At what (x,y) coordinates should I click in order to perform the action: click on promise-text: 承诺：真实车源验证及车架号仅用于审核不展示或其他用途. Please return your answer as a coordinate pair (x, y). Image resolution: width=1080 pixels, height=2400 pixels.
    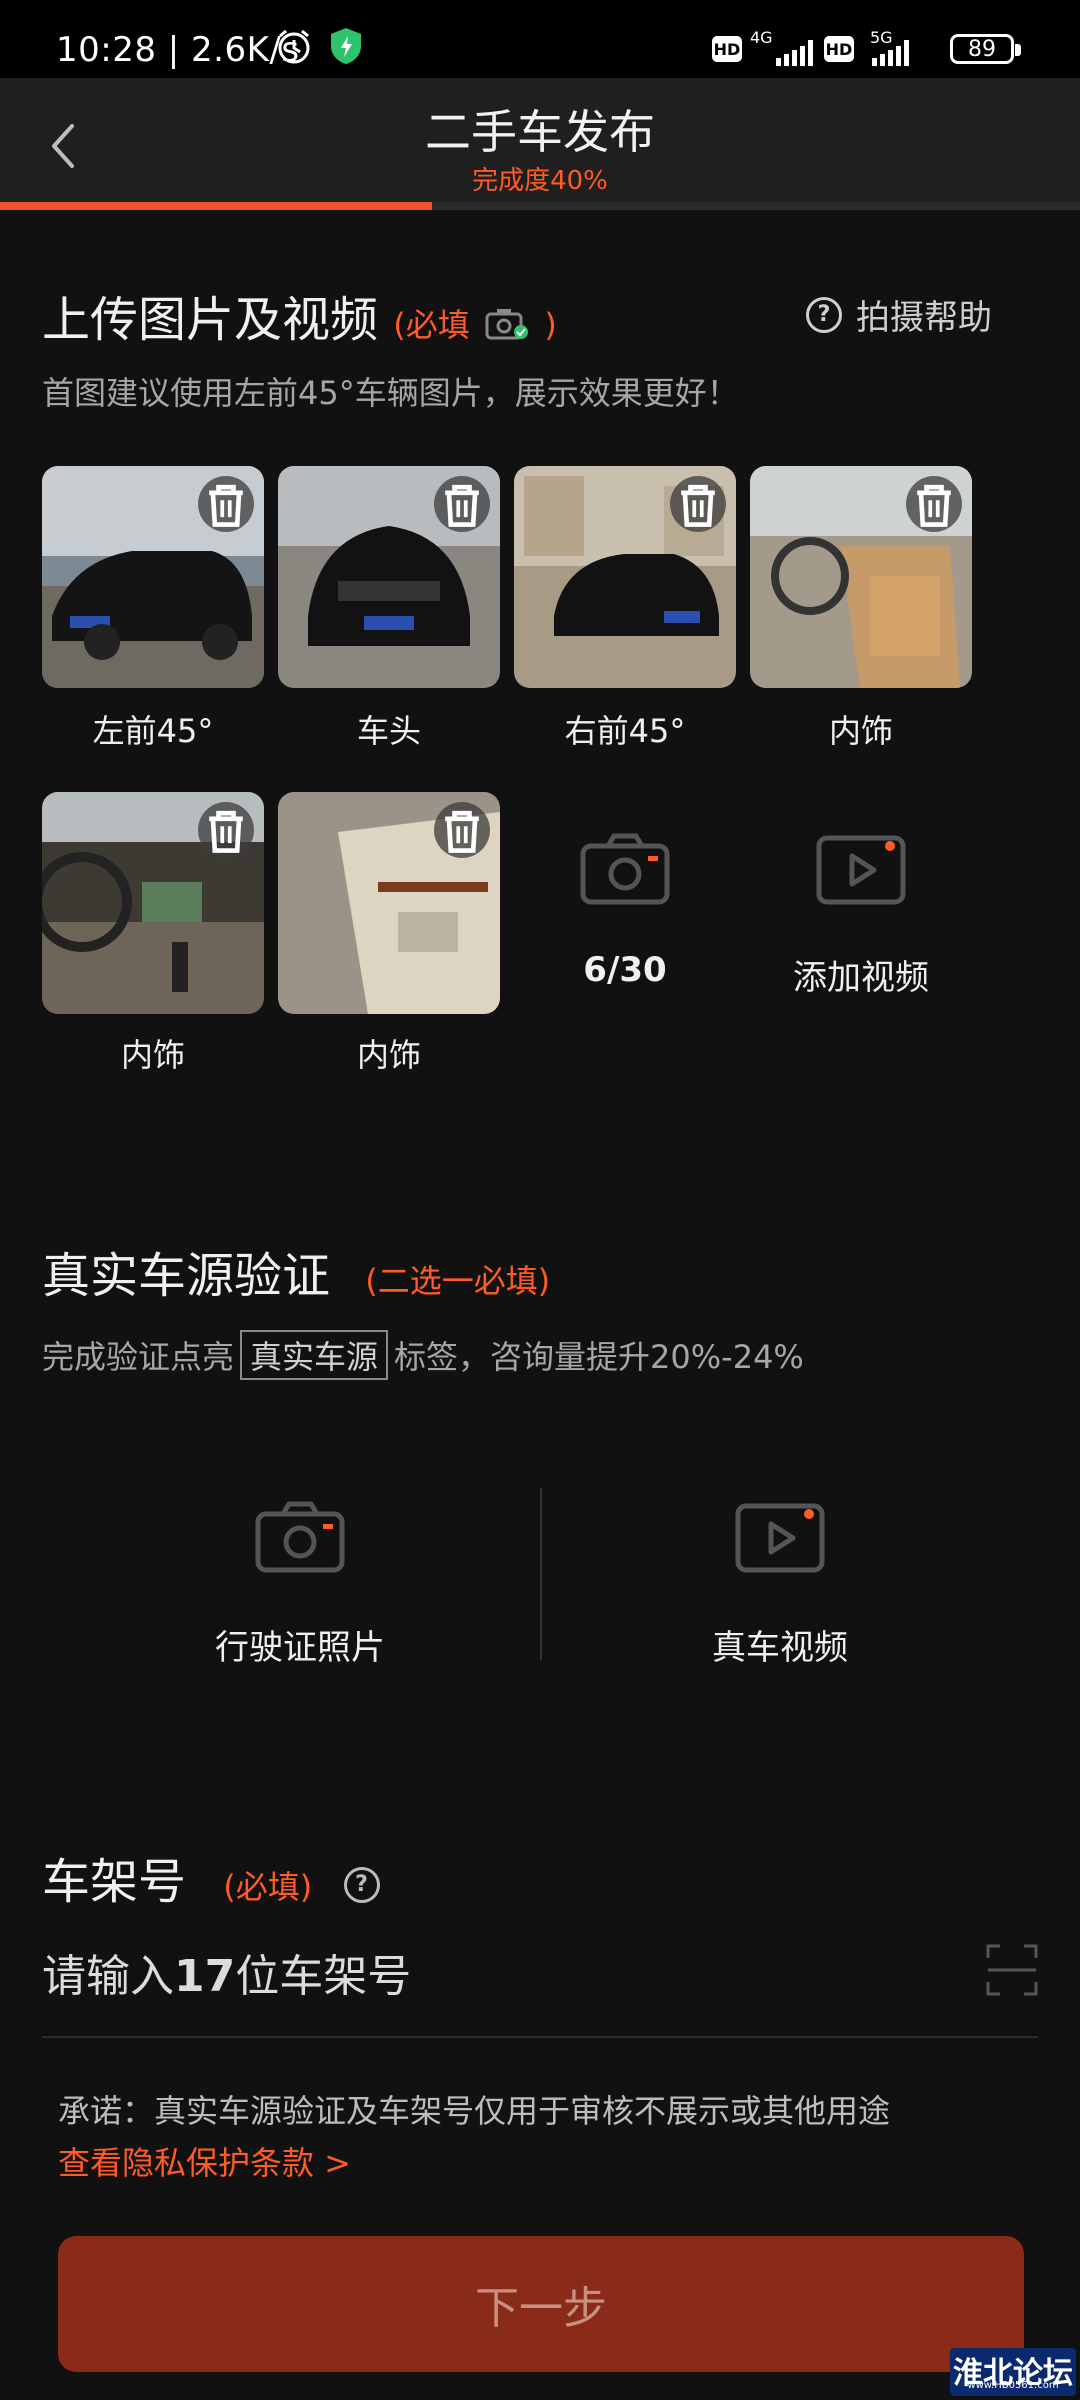
    Looking at the image, I should click on (474, 2111).